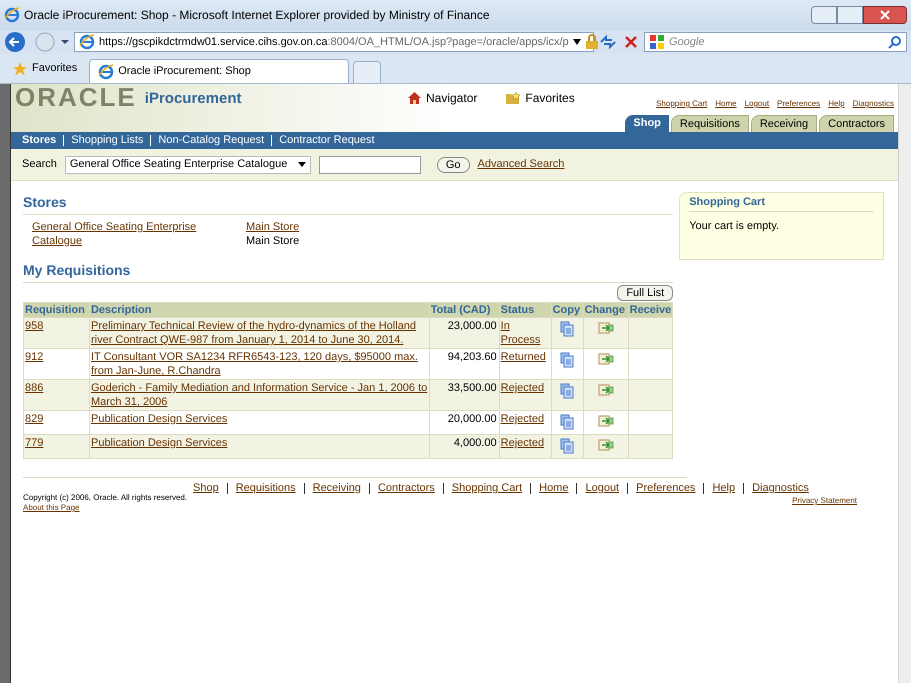 This screenshot has width=911, height=683. I want to click on go-button: Go, so click(453, 164).